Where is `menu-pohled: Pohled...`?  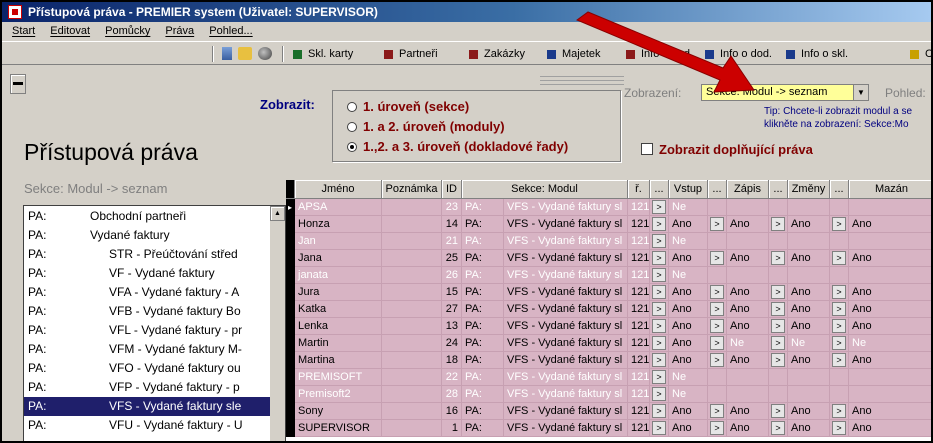
menu-pohled: Pohled... is located at coordinates (230, 31).